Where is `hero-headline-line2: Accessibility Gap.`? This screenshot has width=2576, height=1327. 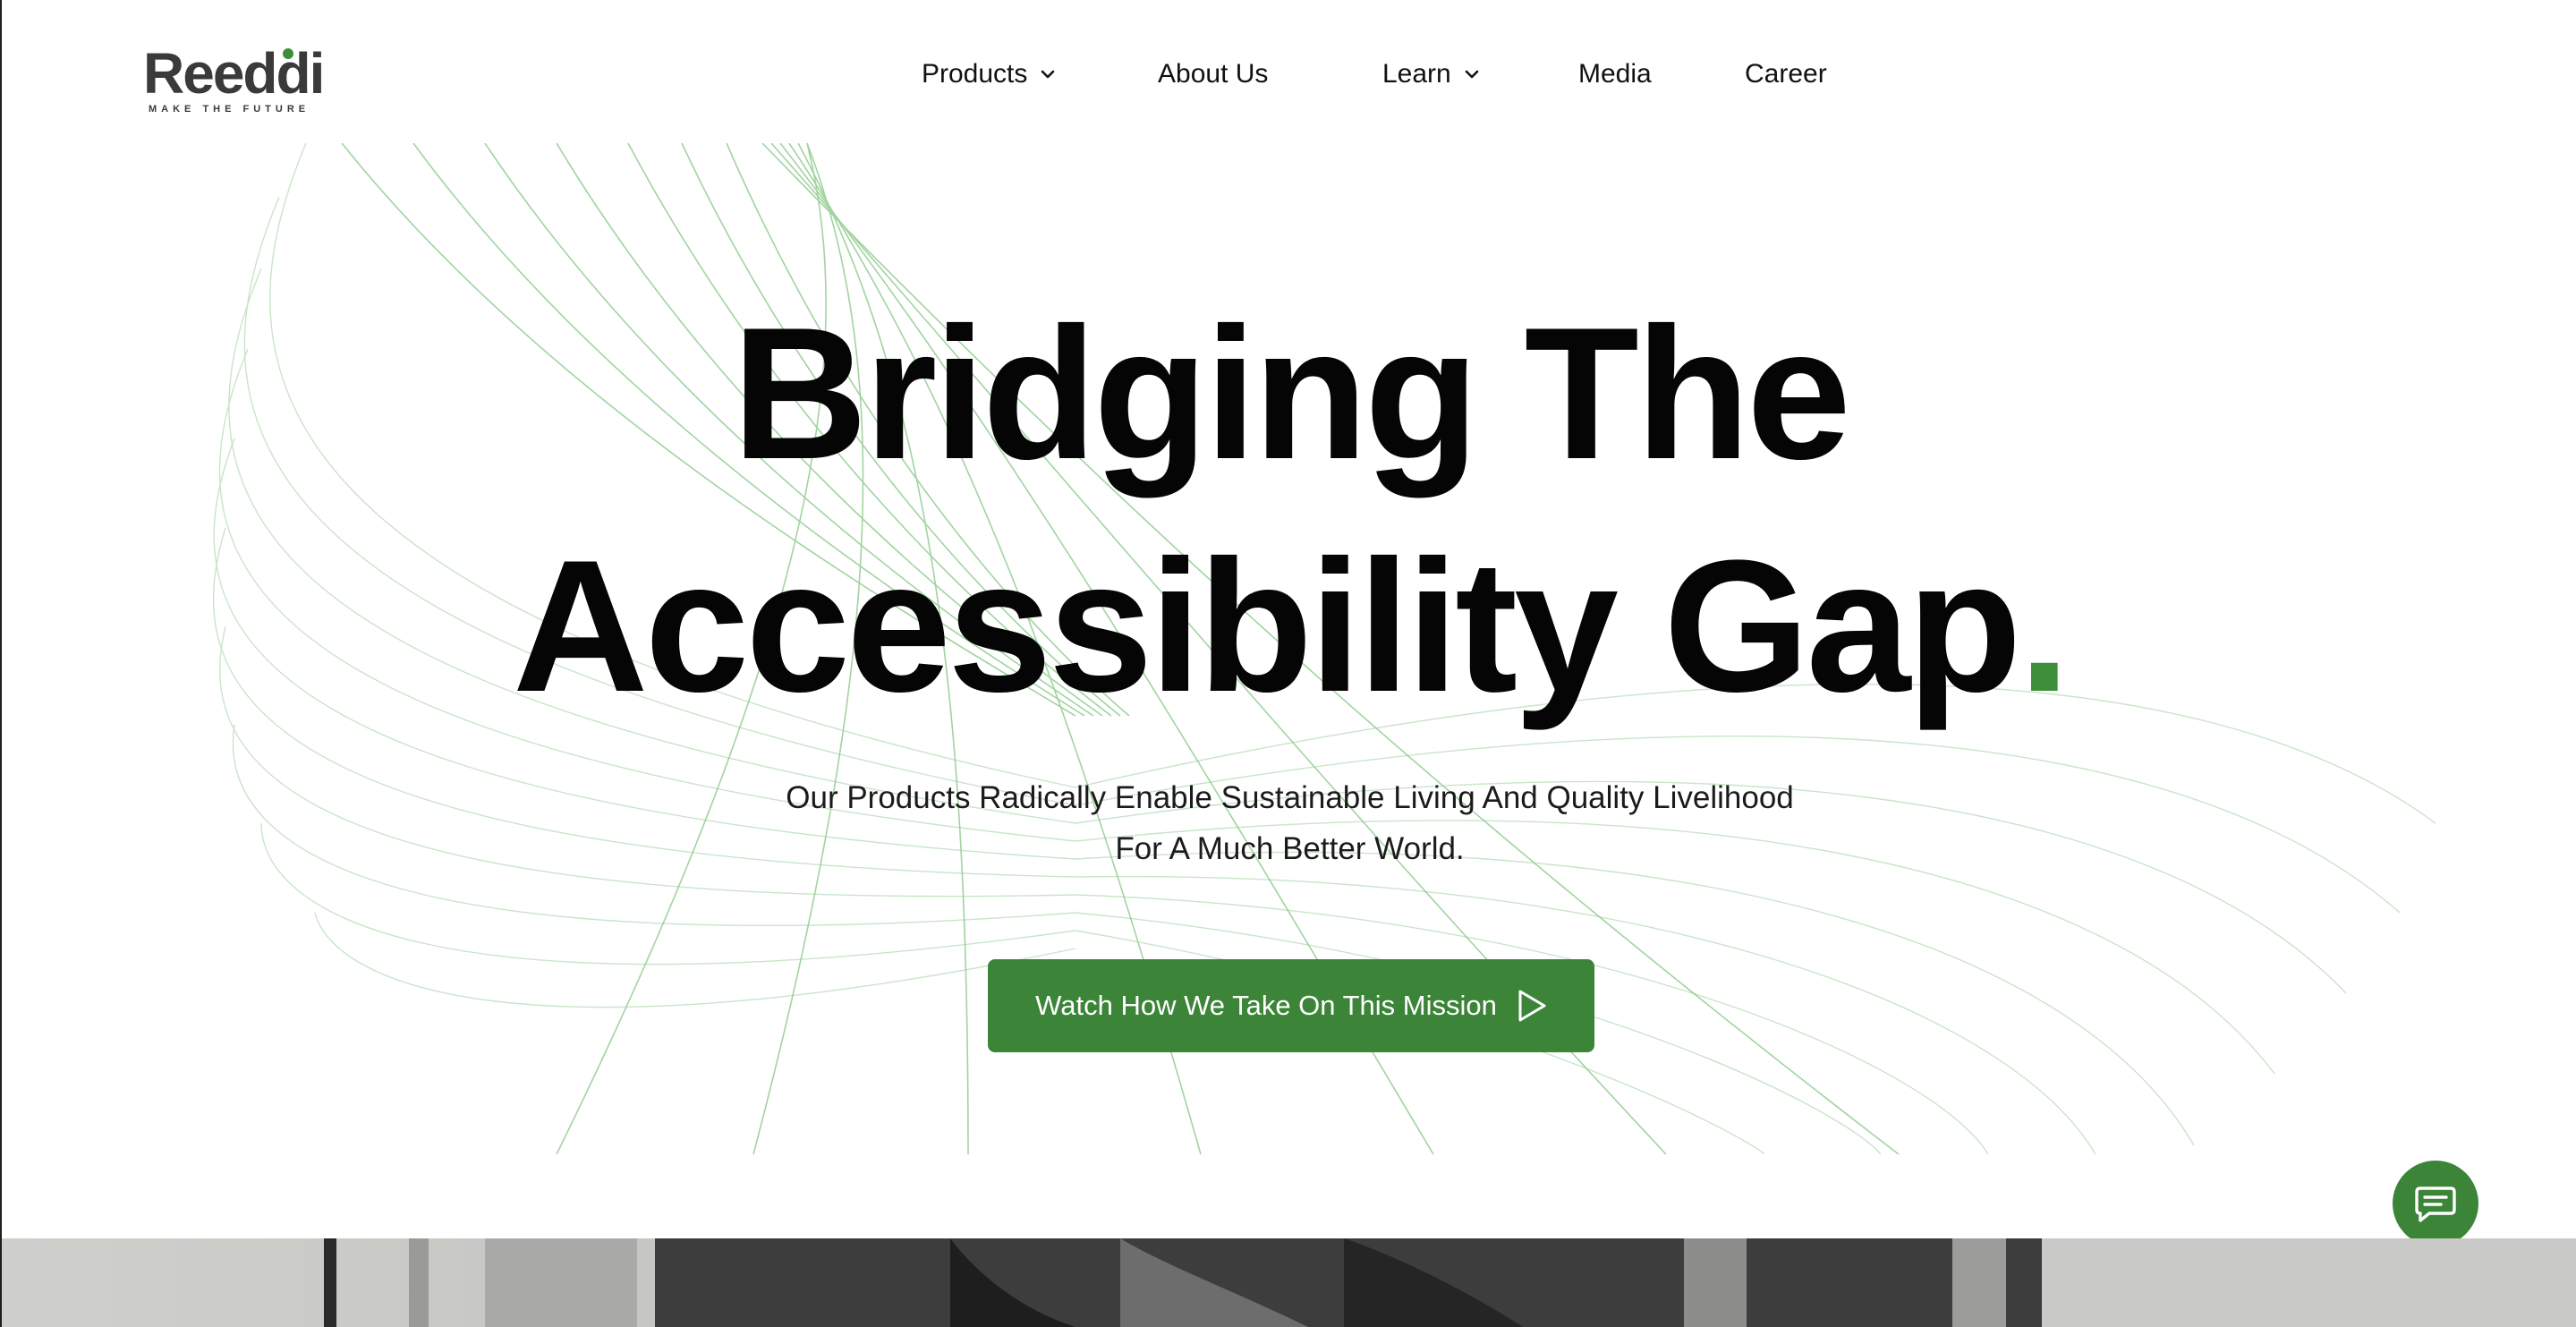 hero-headline-line2: Accessibility Gap. is located at coordinates (1289, 626).